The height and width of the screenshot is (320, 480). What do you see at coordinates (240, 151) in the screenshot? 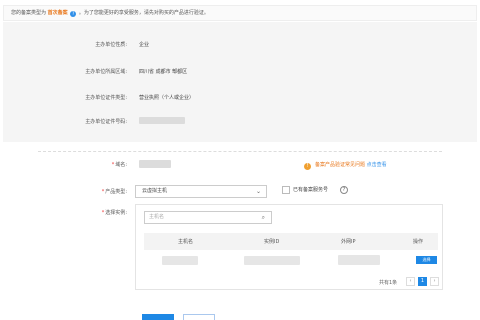
I see `section-divider` at bounding box center [240, 151].